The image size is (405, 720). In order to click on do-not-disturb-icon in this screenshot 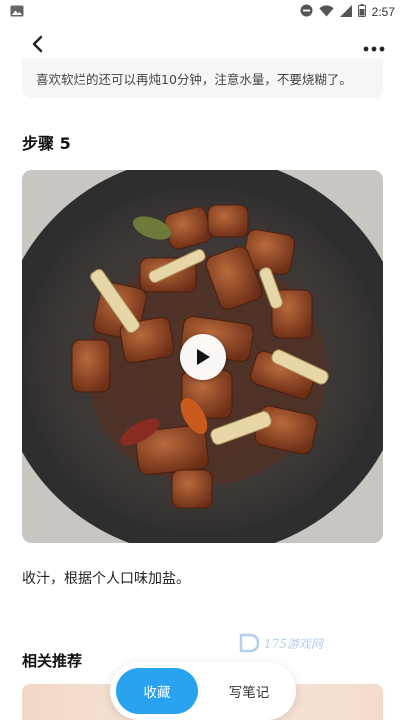, I will do `click(306, 12)`.